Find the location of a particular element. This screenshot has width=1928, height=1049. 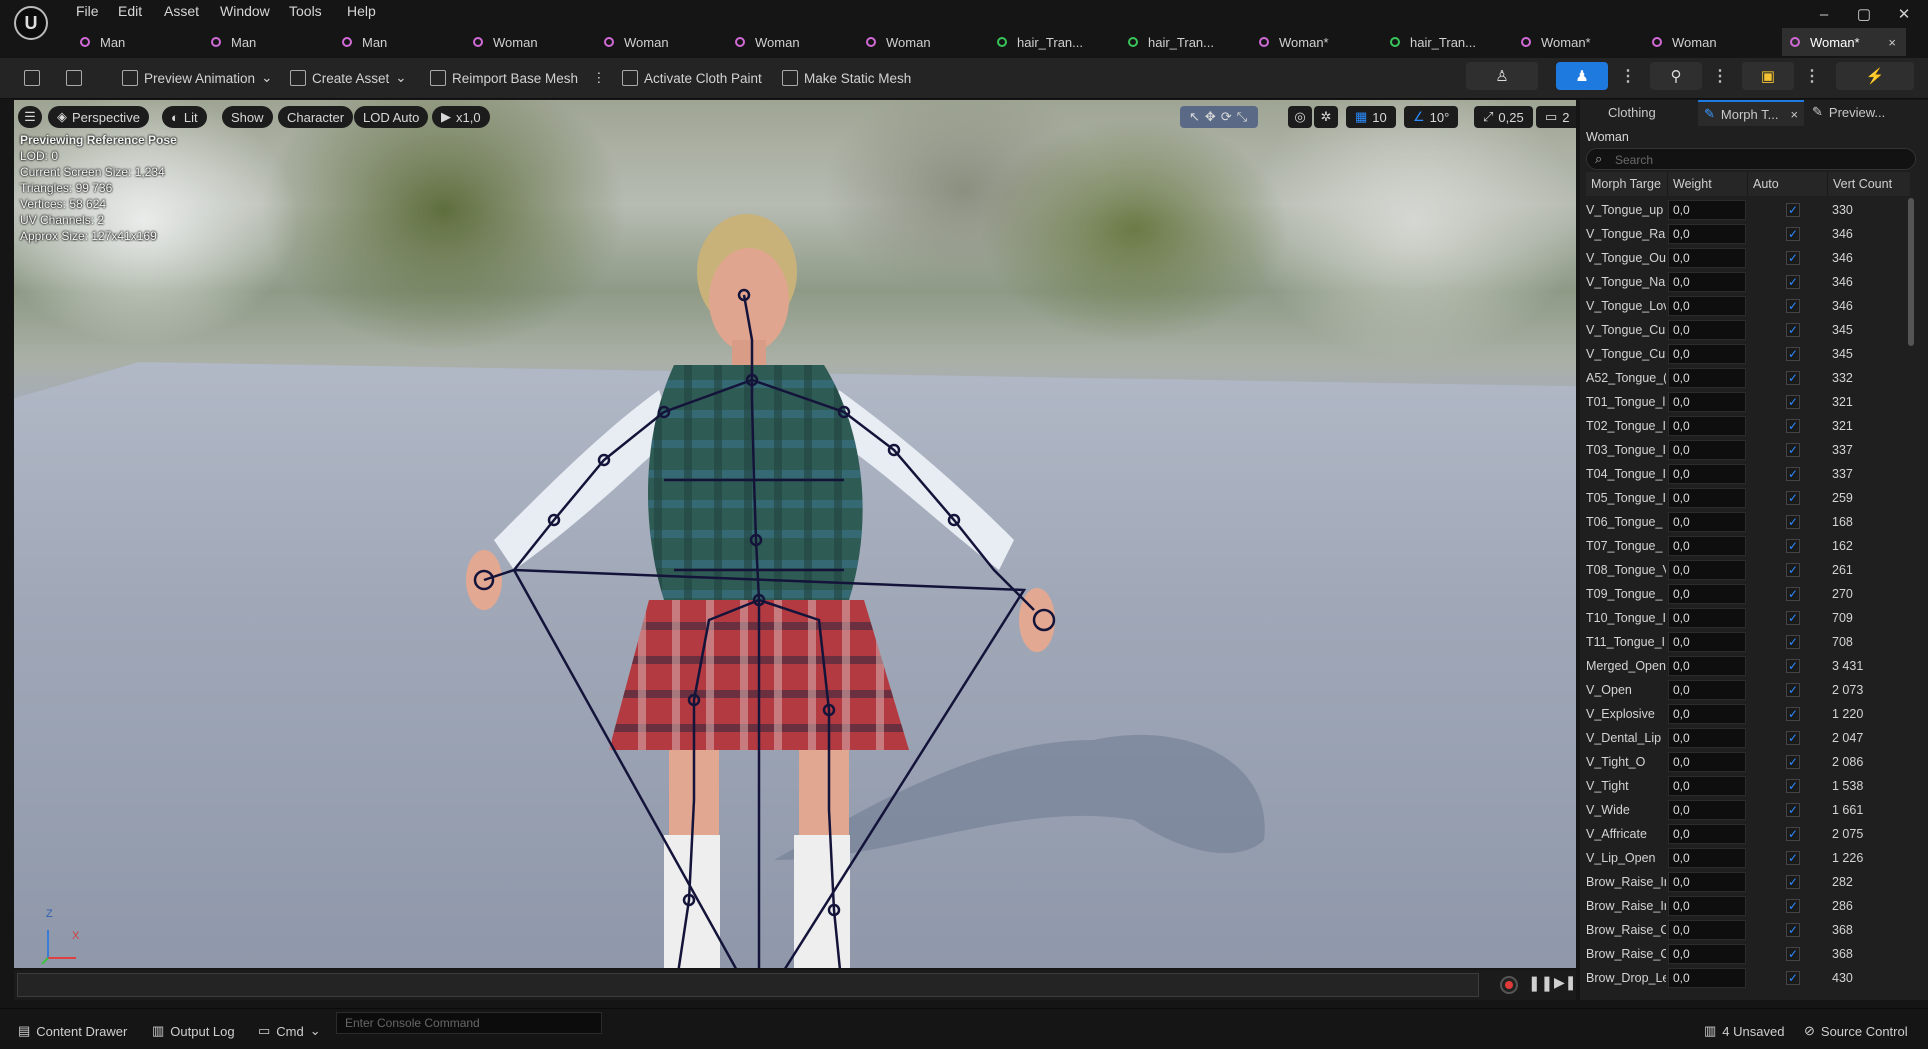

table-row: V_Tight_O 0,0 ✓ 2 086 is located at coordinates (1748, 762).